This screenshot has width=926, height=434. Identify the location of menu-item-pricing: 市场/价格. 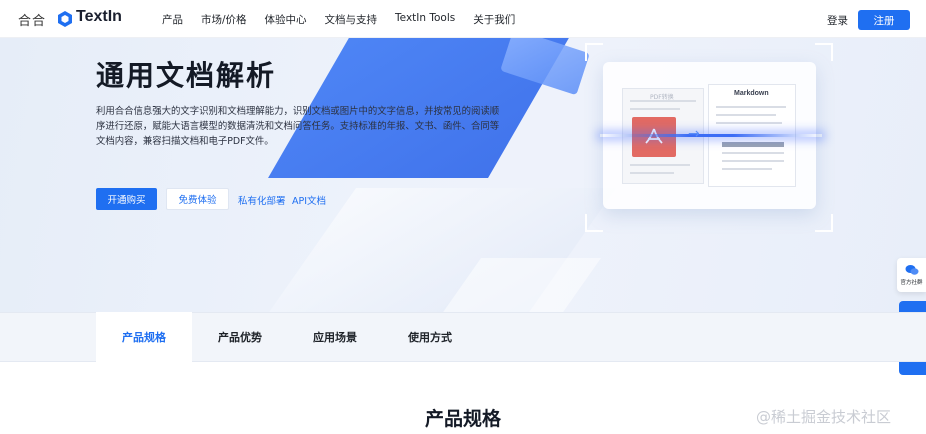
(224, 19).